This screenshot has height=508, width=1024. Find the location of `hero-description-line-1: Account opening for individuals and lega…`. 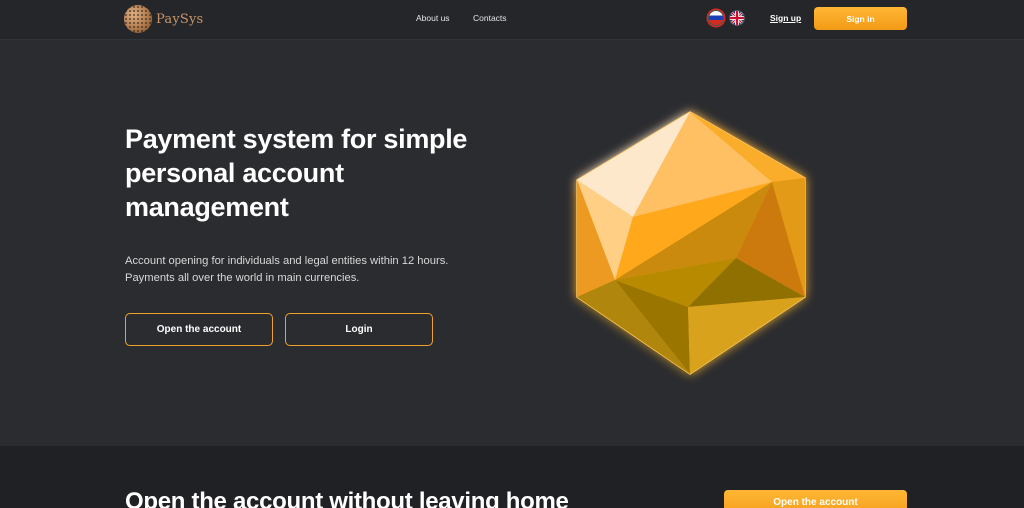

hero-description-line-1: Account opening for individuals and lega… is located at coordinates (287, 261).